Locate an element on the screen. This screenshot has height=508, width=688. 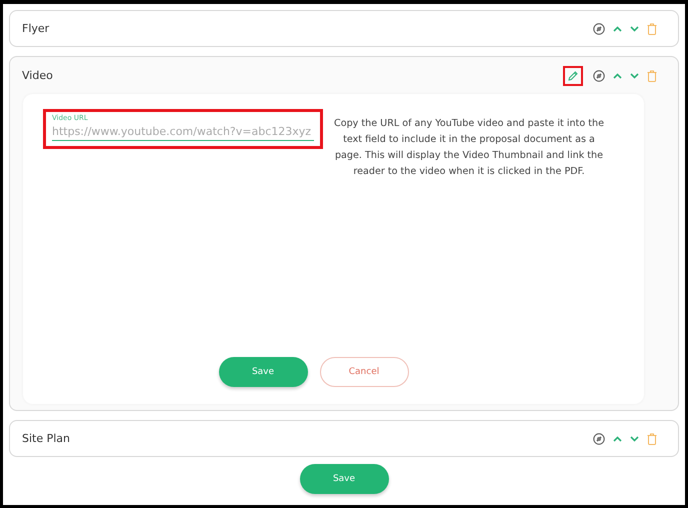
section-title: Site Plan is located at coordinates (47, 438).